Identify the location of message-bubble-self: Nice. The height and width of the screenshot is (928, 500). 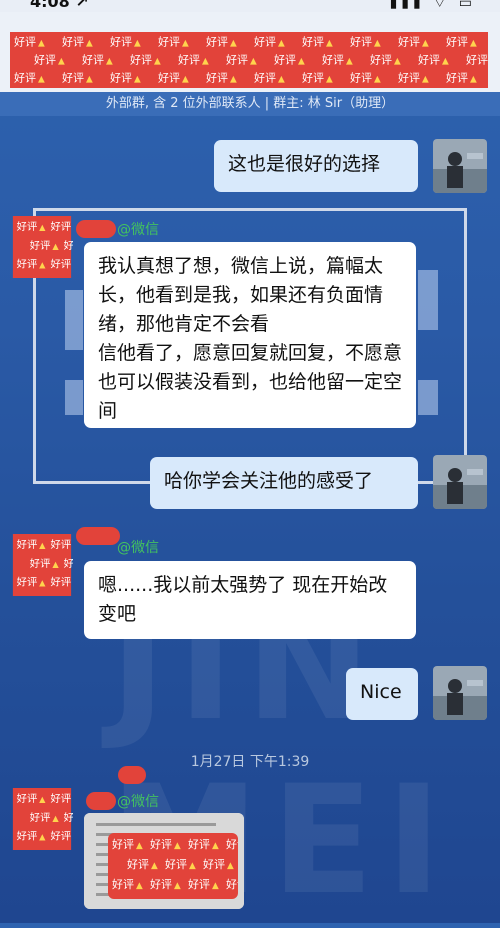
(382, 694).